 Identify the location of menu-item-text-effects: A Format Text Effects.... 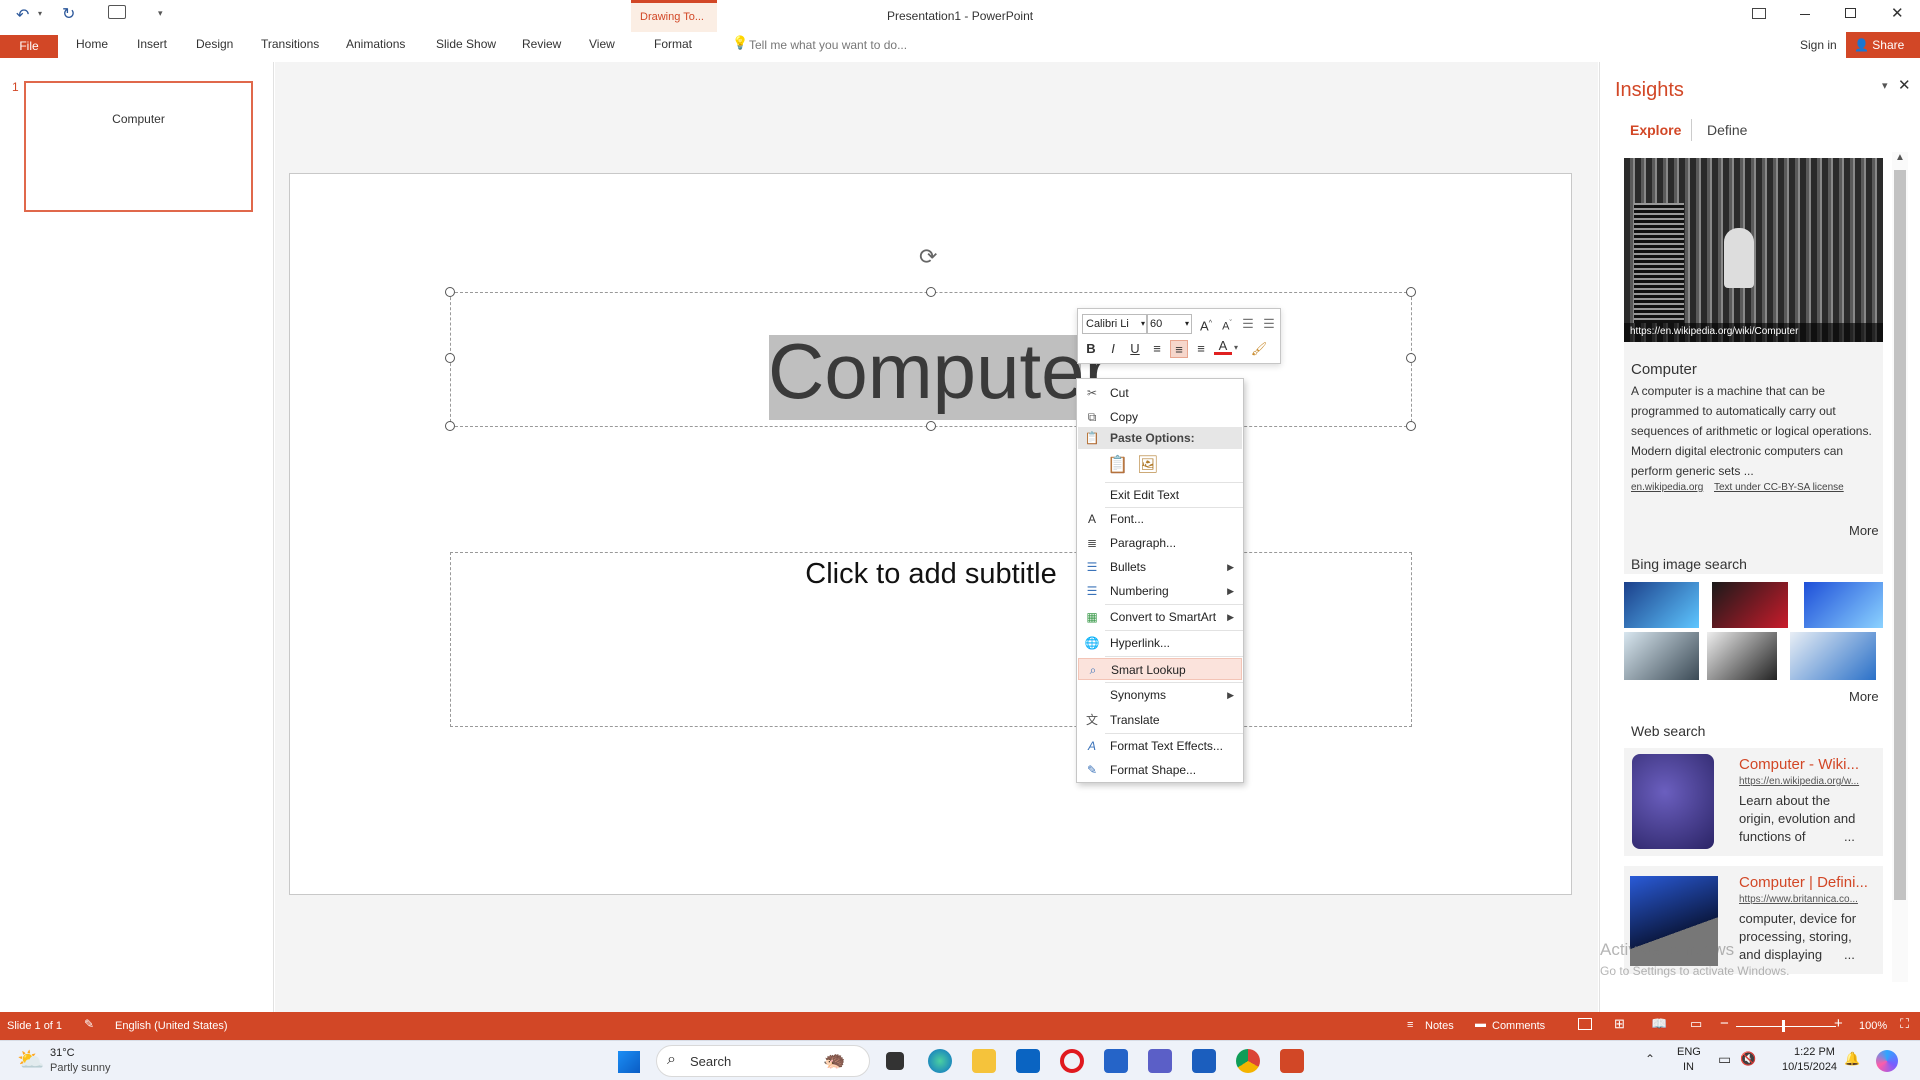
(1160, 746).